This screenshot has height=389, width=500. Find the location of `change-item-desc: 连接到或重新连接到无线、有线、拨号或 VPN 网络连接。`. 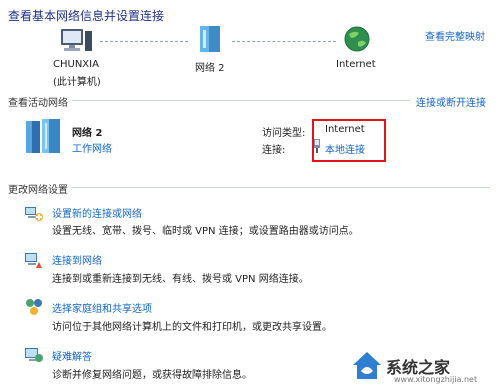

change-item-desc: 连接到或重新连接到无线、有线、拨号或 VPN 网络连接。 is located at coordinates (180, 279).